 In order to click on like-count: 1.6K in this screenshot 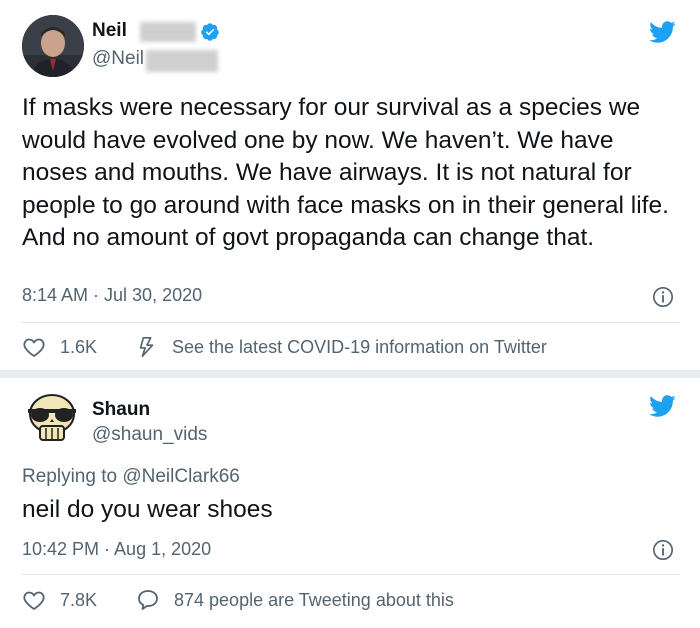, I will do `click(79, 346)`.